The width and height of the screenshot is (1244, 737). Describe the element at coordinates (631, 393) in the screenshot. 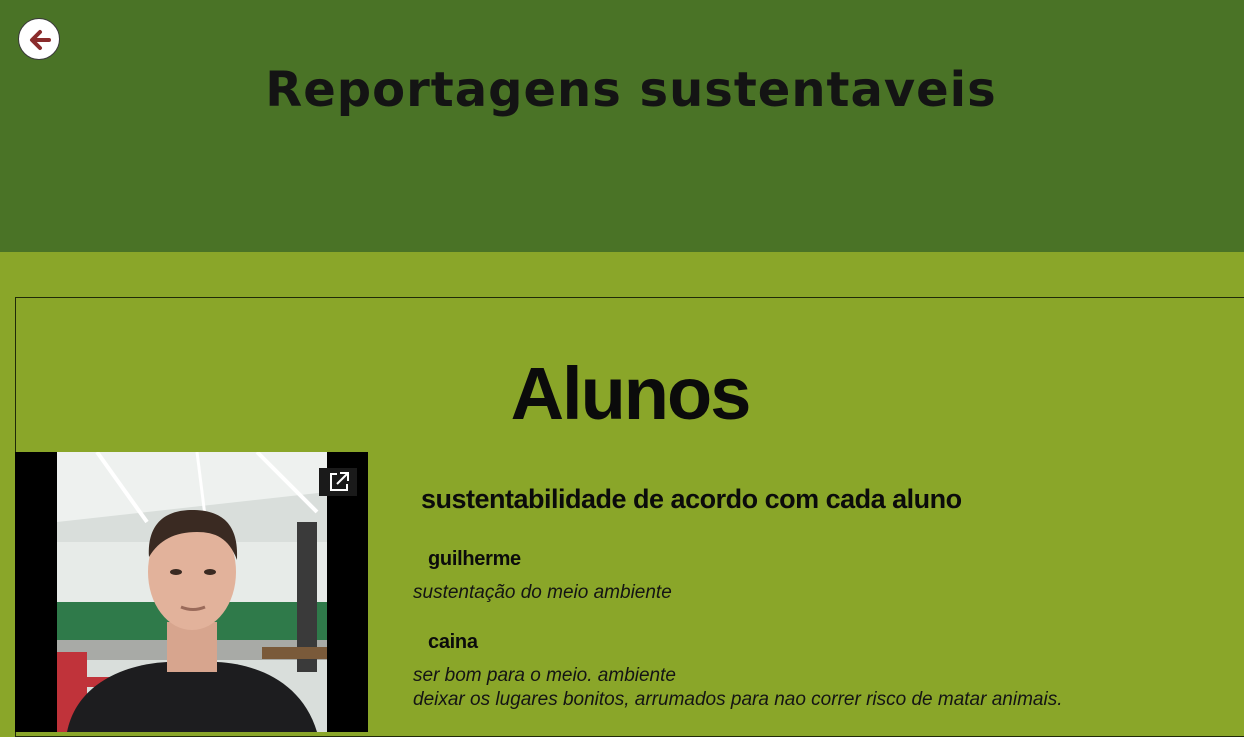

I see `section-title: Alunos` at that location.